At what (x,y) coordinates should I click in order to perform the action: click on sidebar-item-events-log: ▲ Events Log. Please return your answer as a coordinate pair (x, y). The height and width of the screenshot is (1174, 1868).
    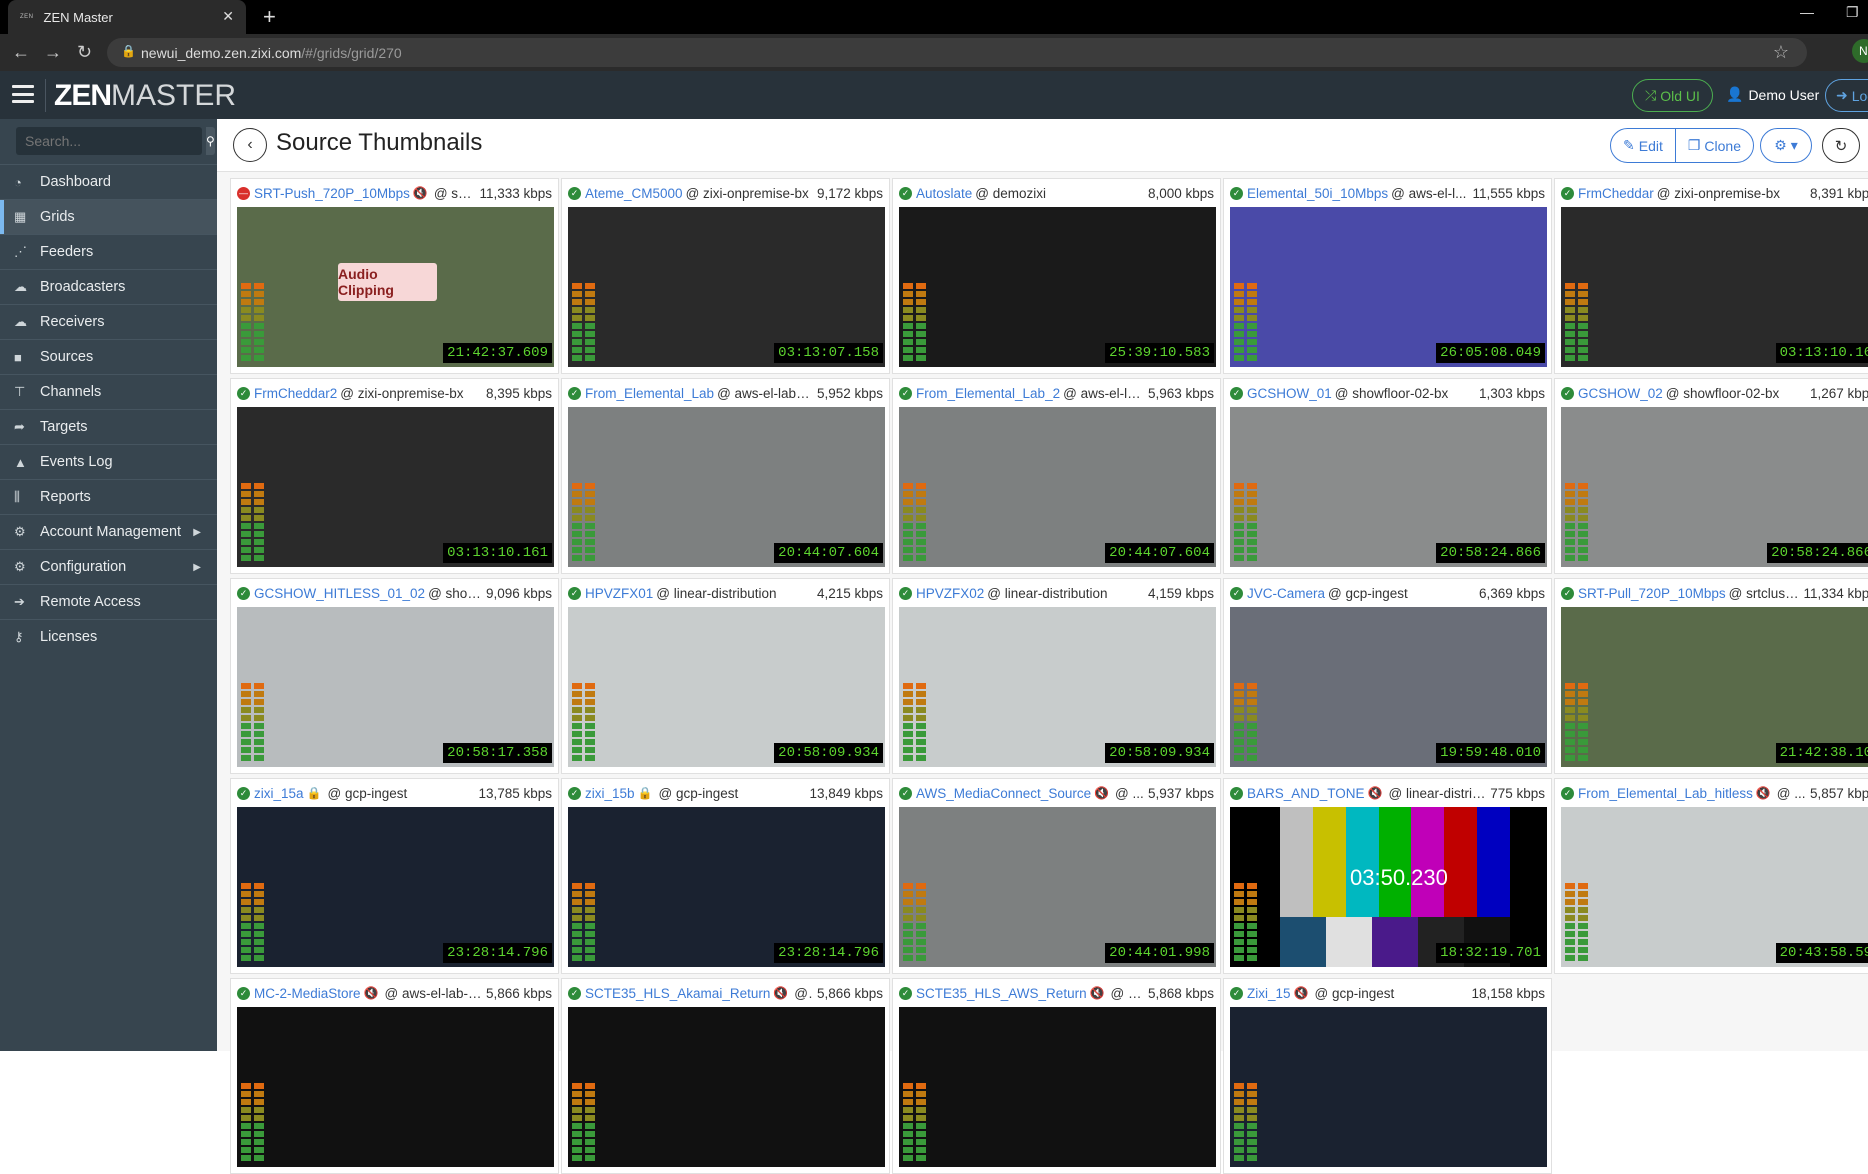
    Looking at the image, I should click on (108, 461).